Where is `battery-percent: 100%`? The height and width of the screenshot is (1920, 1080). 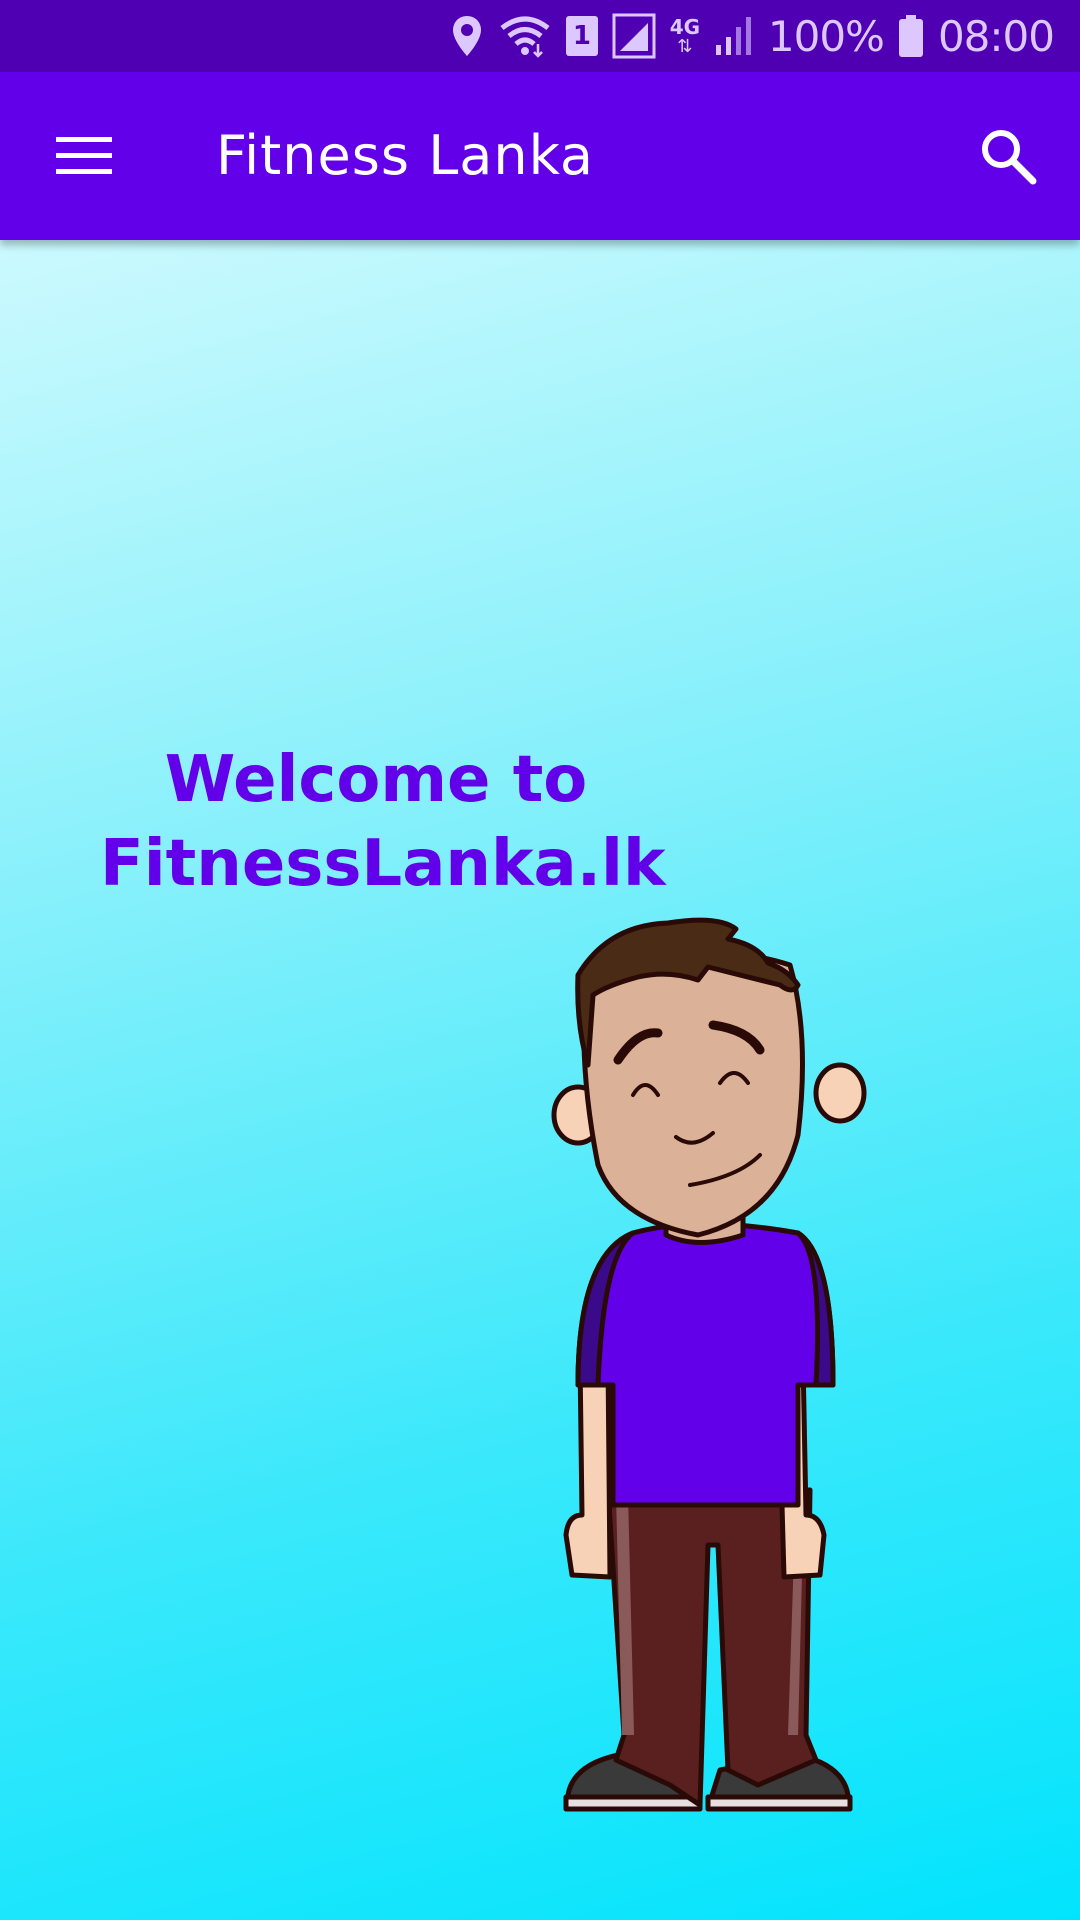 battery-percent: 100% is located at coordinates (826, 36).